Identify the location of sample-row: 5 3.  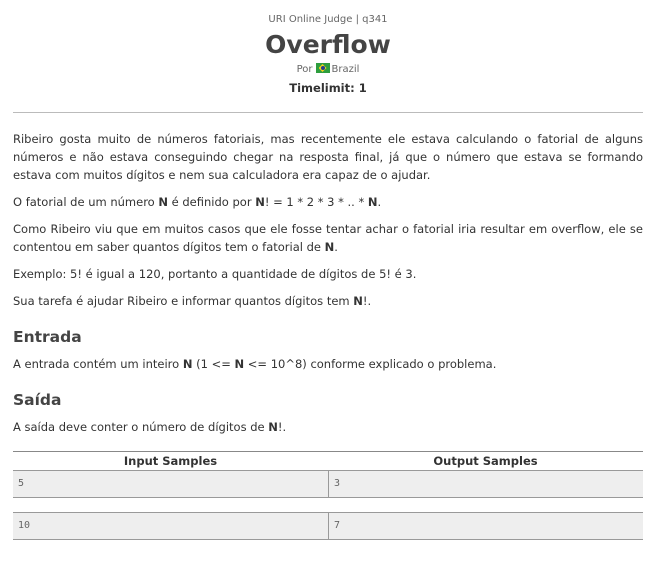
(328, 484).